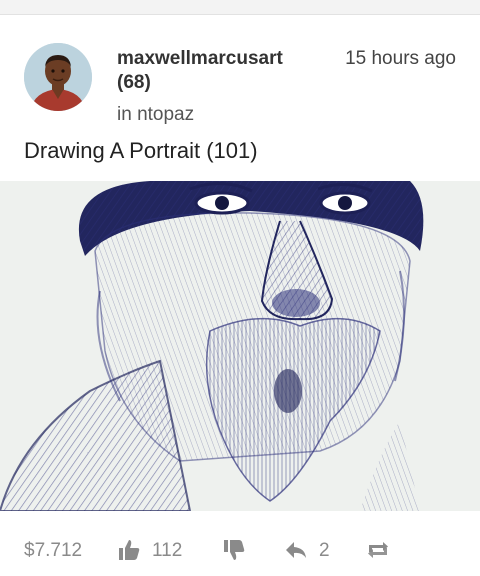 The image size is (480, 576). Describe the element at coordinates (400, 59) in the screenshot. I see `post-timestamp: 15 hours ago` at that location.